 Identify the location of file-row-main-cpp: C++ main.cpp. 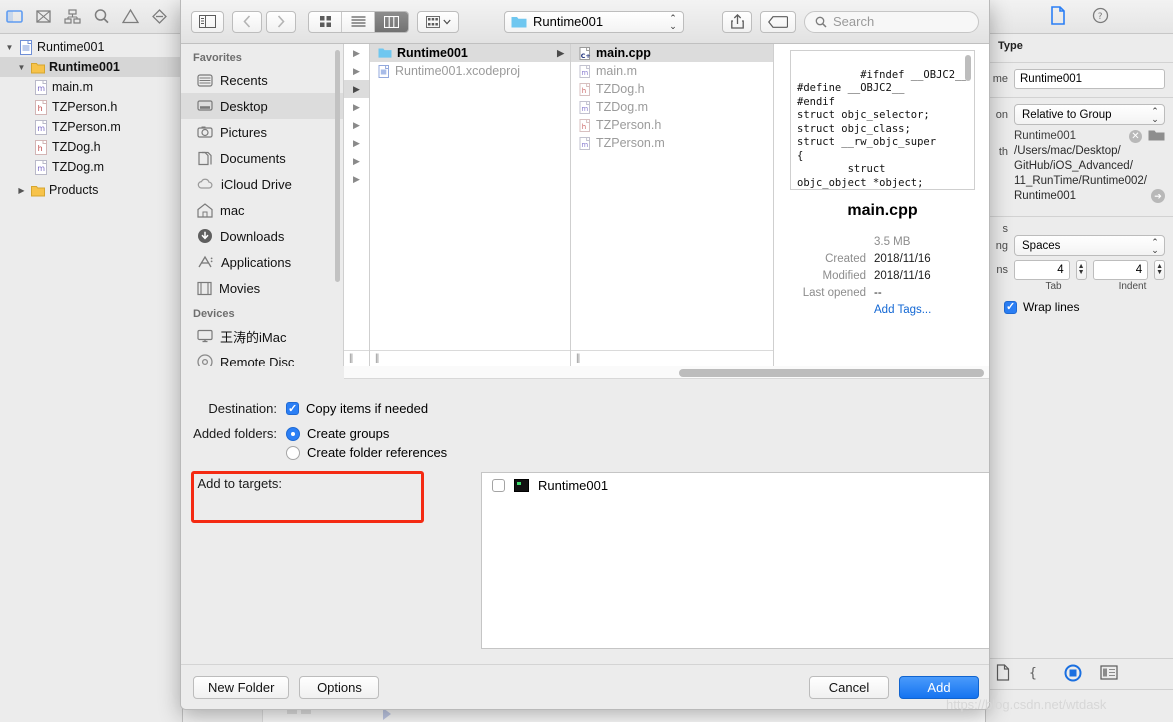
(672, 53).